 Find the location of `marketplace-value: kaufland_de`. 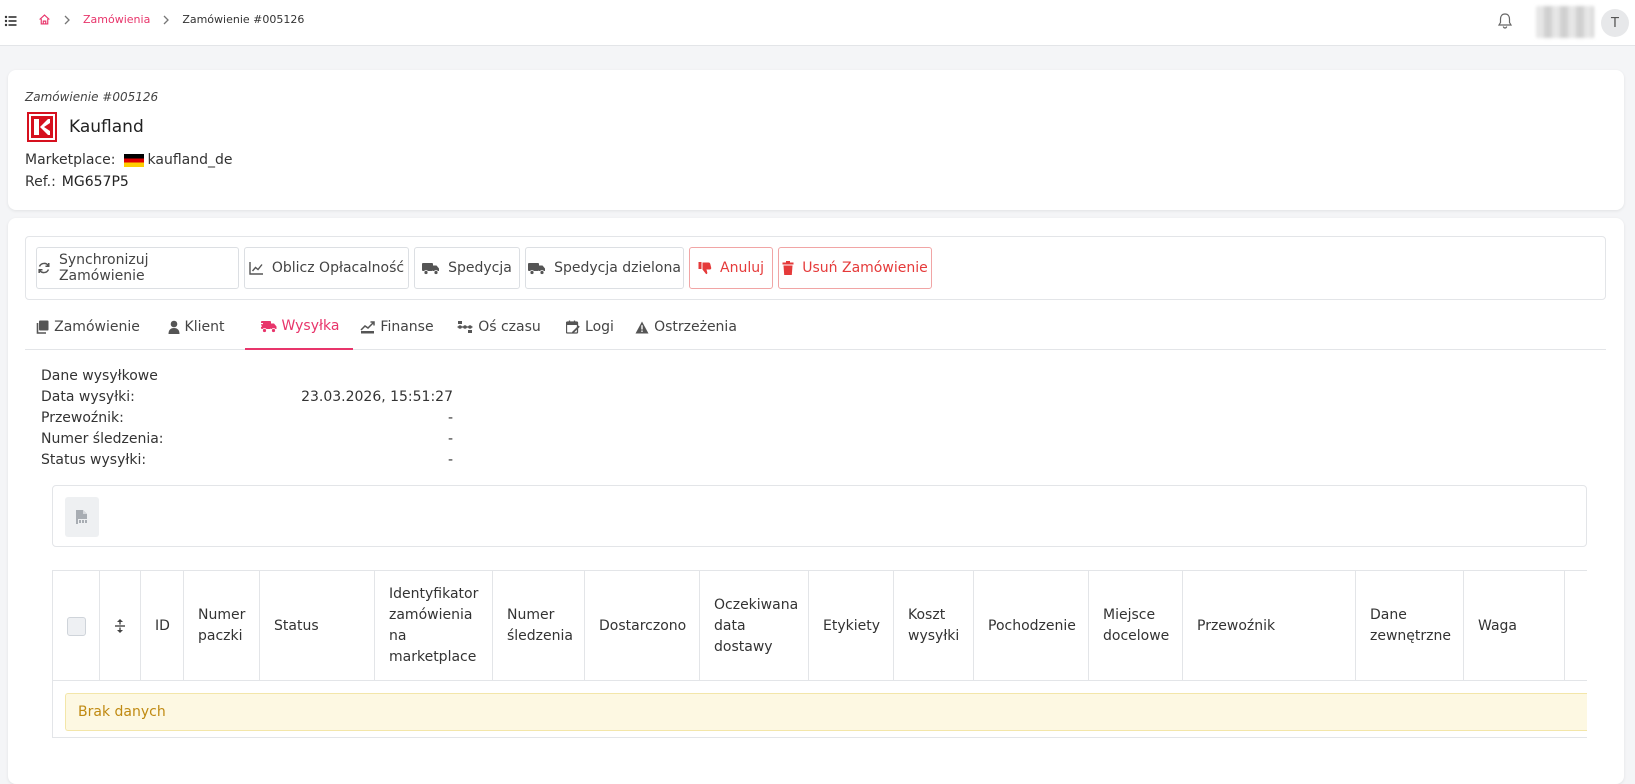

marketplace-value: kaufland_de is located at coordinates (190, 160).